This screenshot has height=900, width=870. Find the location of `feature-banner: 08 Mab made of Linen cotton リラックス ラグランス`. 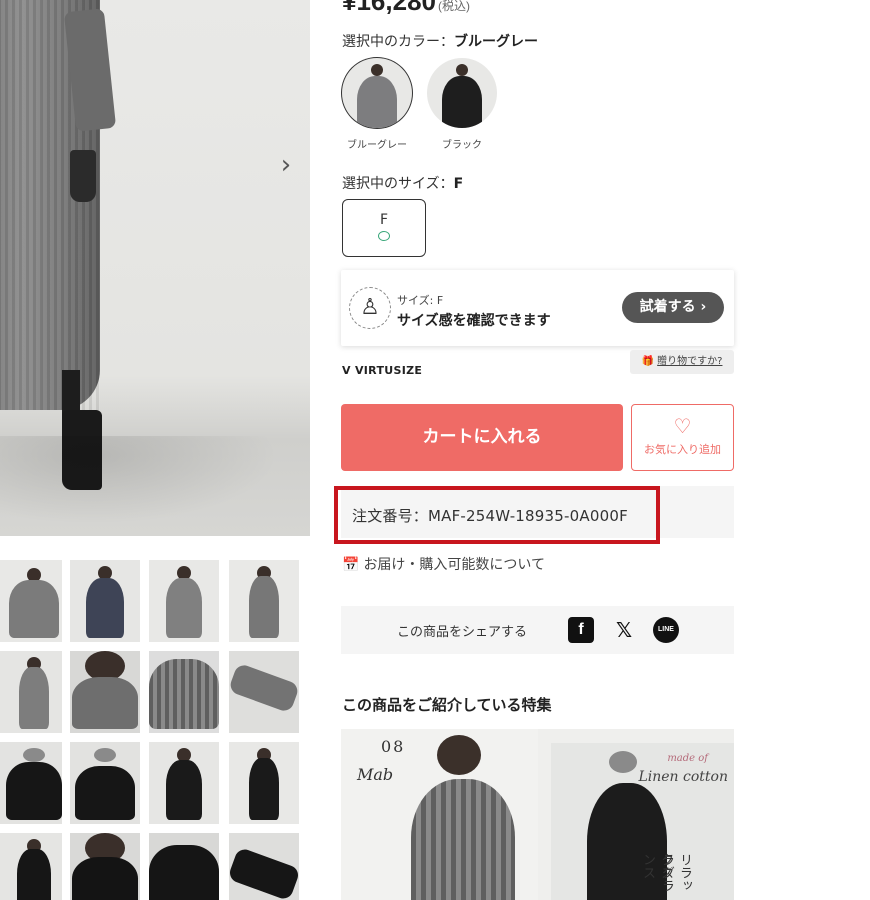

feature-banner: 08 Mab made of Linen cotton リラックス ラグランス is located at coordinates (537, 814).